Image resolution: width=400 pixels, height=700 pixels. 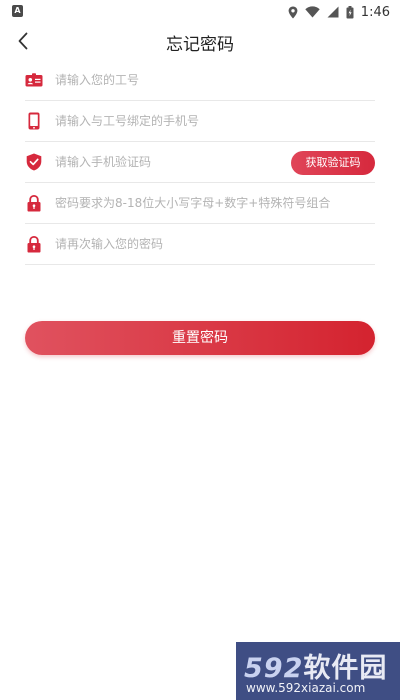 What do you see at coordinates (316, 668) in the screenshot?
I see `watermark-logo: 592软件园` at bounding box center [316, 668].